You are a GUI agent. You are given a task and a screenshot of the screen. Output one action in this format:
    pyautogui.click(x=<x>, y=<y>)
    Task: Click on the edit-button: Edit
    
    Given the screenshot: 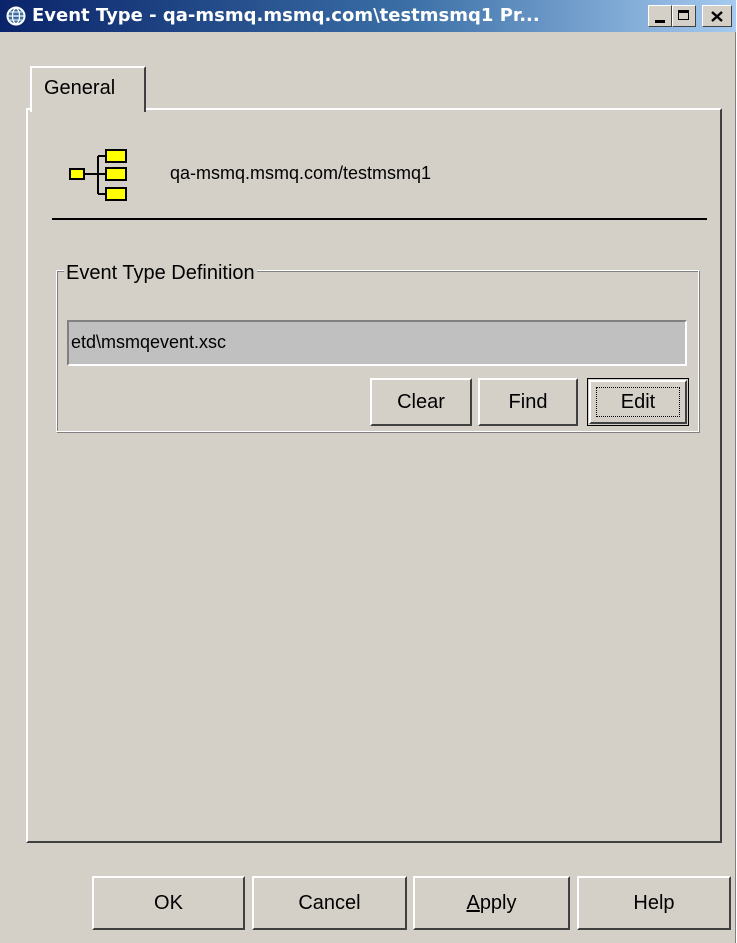 What is the action you would take?
    pyautogui.click(x=638, y=402)
    